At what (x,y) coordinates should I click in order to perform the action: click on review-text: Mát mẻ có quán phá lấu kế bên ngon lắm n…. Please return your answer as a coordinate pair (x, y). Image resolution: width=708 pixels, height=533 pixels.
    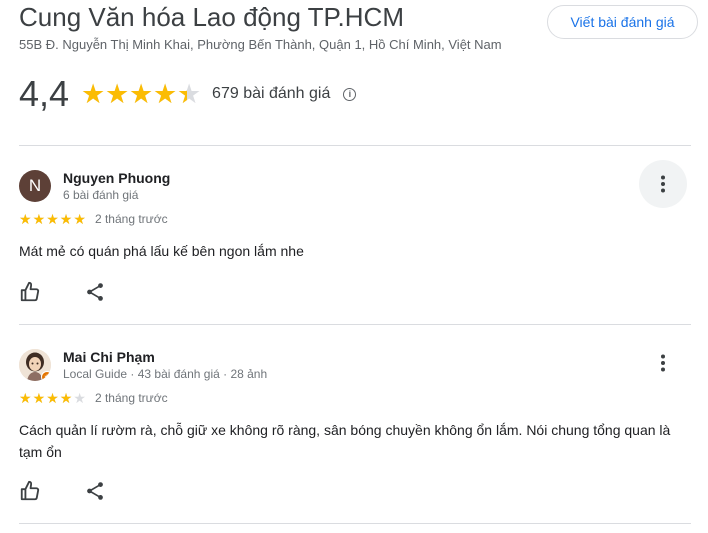
    Looking at the image, I should click on (161, 251).